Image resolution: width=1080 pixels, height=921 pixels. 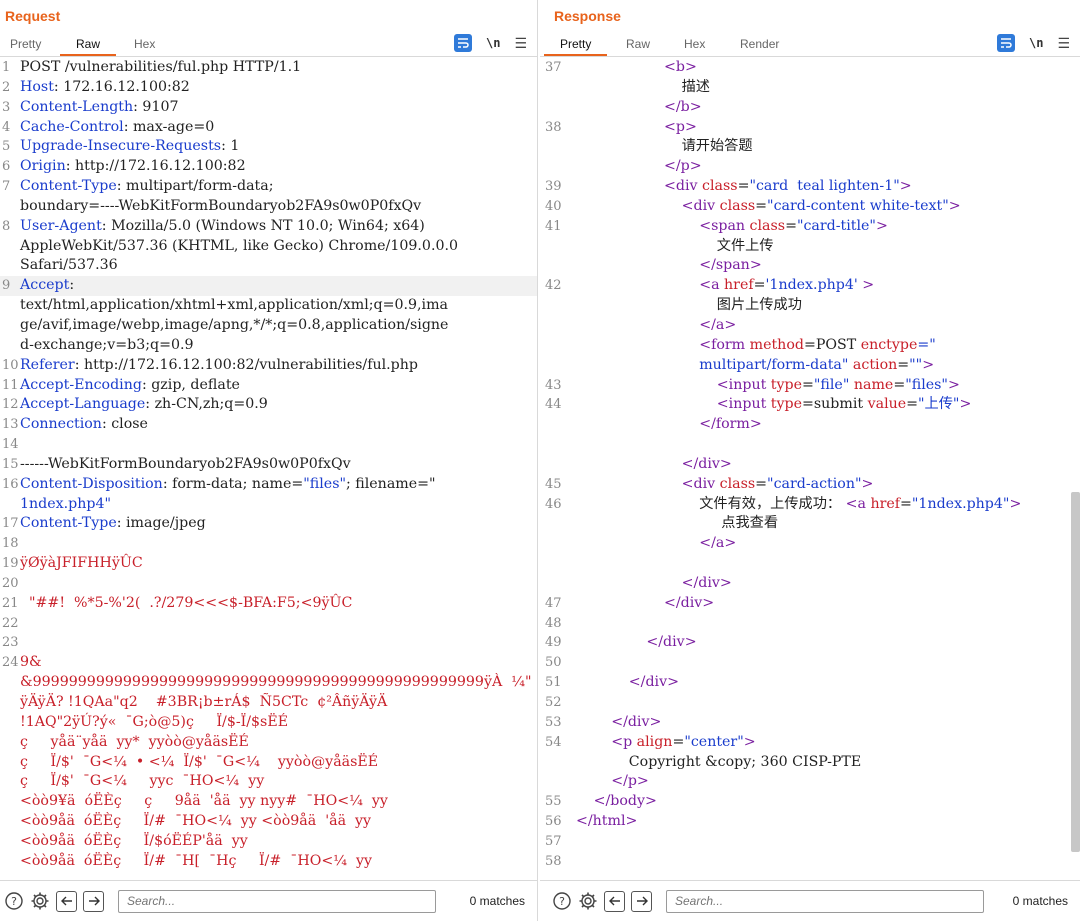 I want to click on code-token: ÿØÿàJFIFHHÿÛC, so click(x=81, y=563).